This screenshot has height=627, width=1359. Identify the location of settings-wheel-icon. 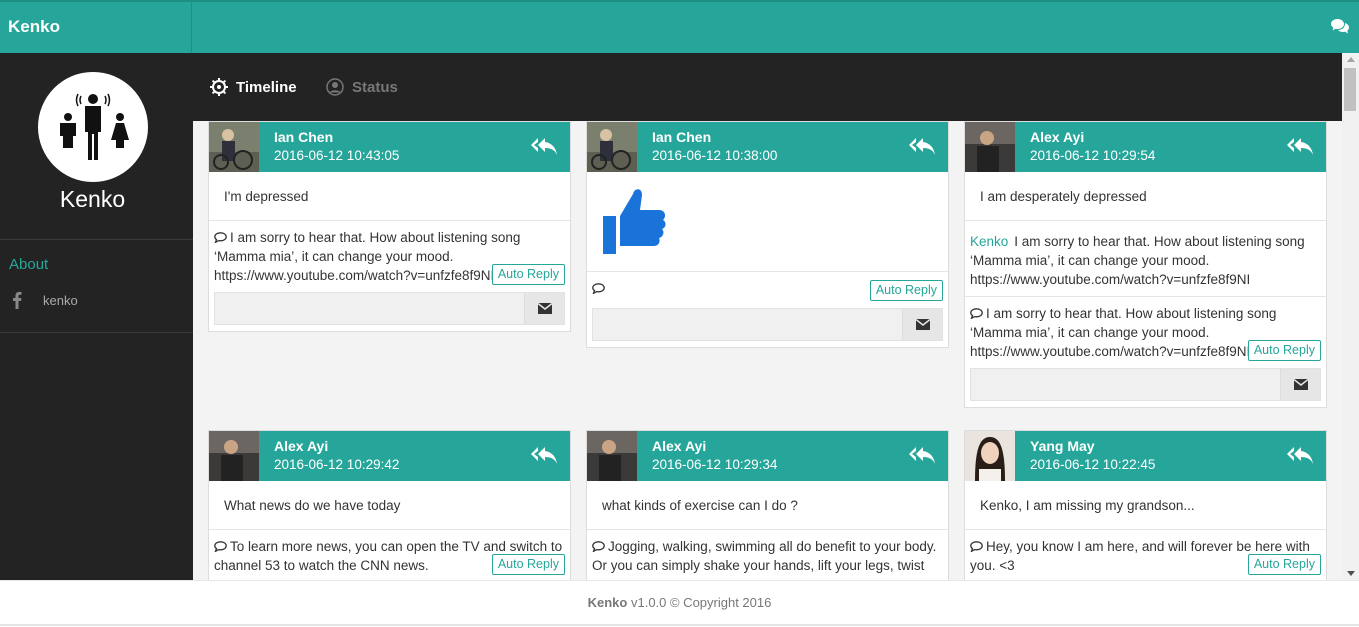
(219, 87).